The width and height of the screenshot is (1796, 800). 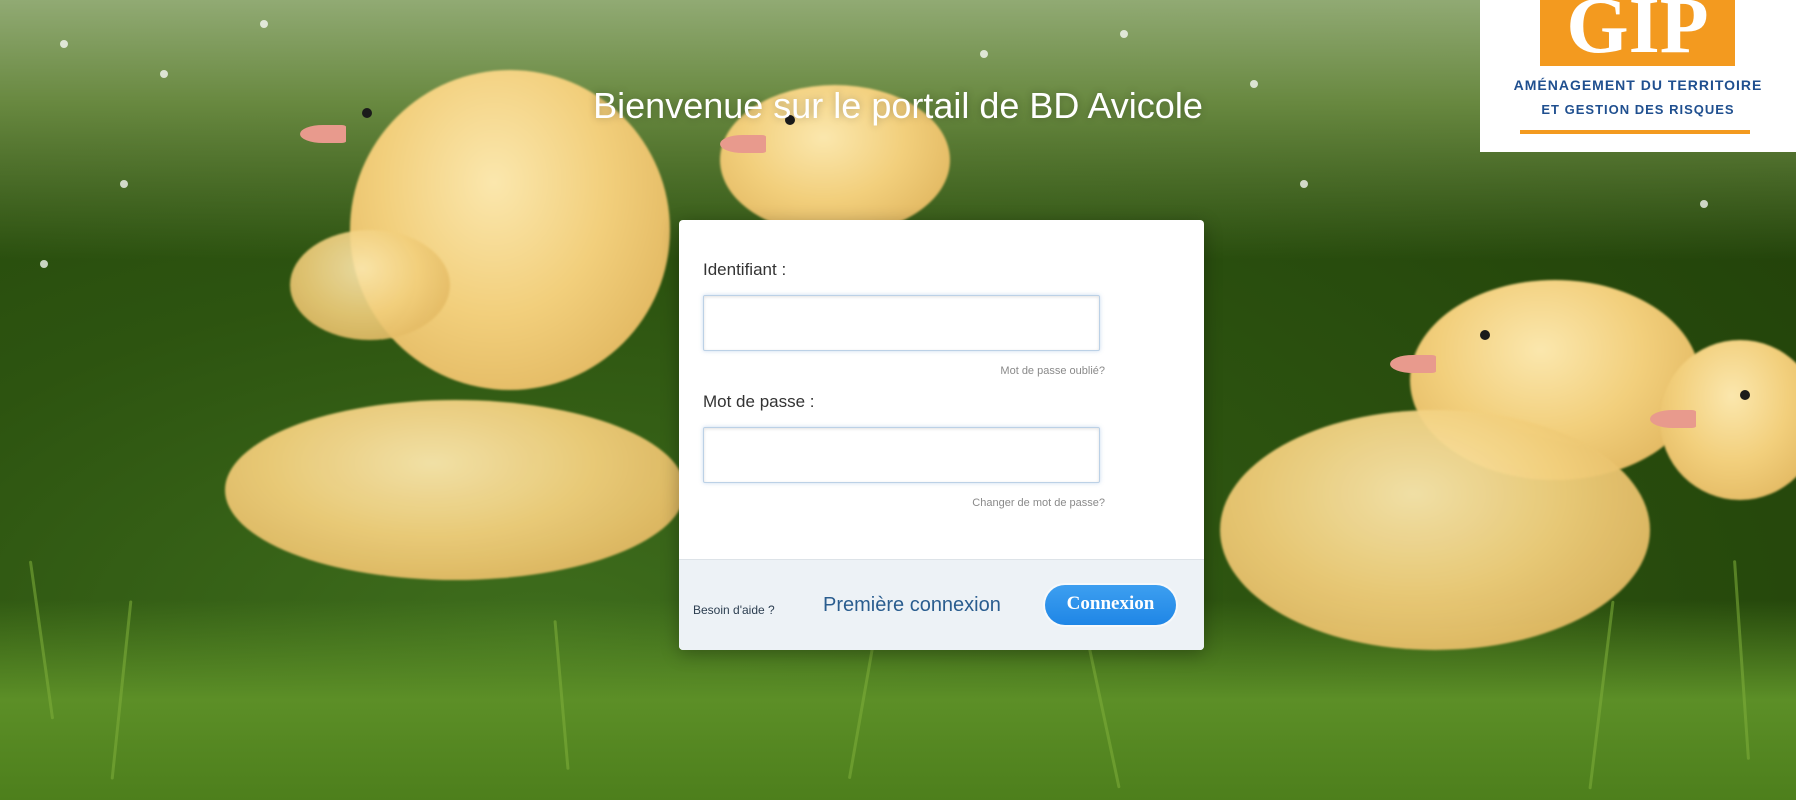 I want to click on gip-logo-underline, so click(x=1635, y=132).